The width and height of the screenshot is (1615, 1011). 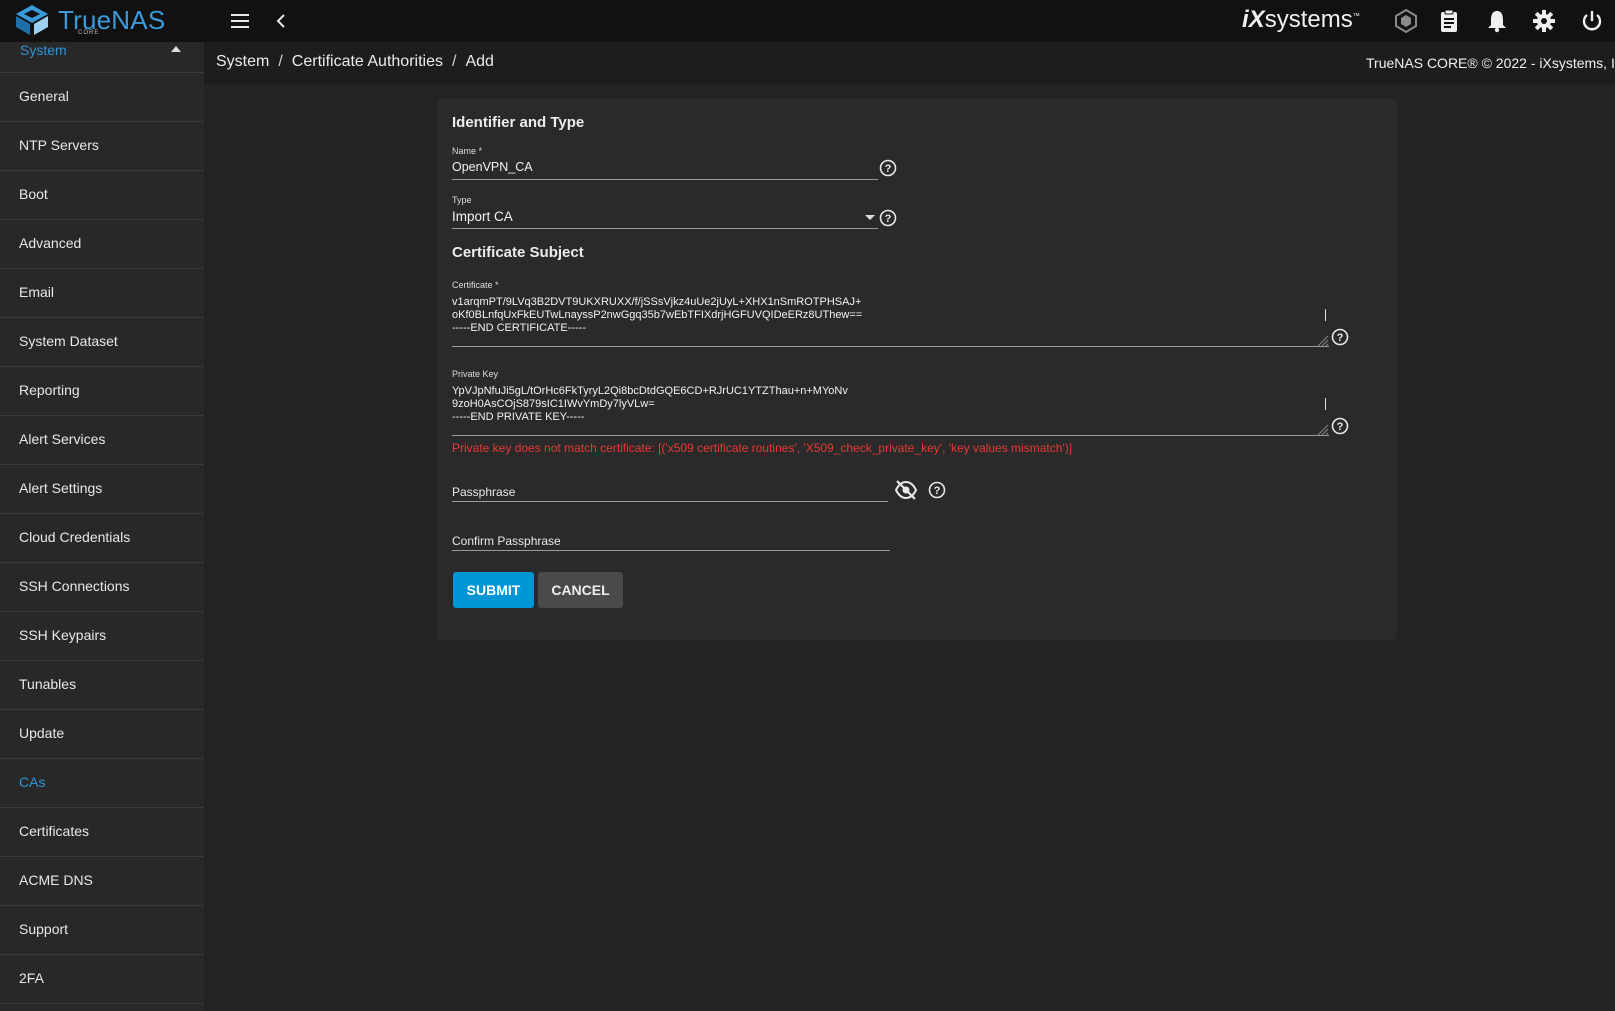 What do you see at coordinates (61, 488) in the screenshot?
I see `sidebar-item-label: Alert Settings` at bounding box center [61, 488].